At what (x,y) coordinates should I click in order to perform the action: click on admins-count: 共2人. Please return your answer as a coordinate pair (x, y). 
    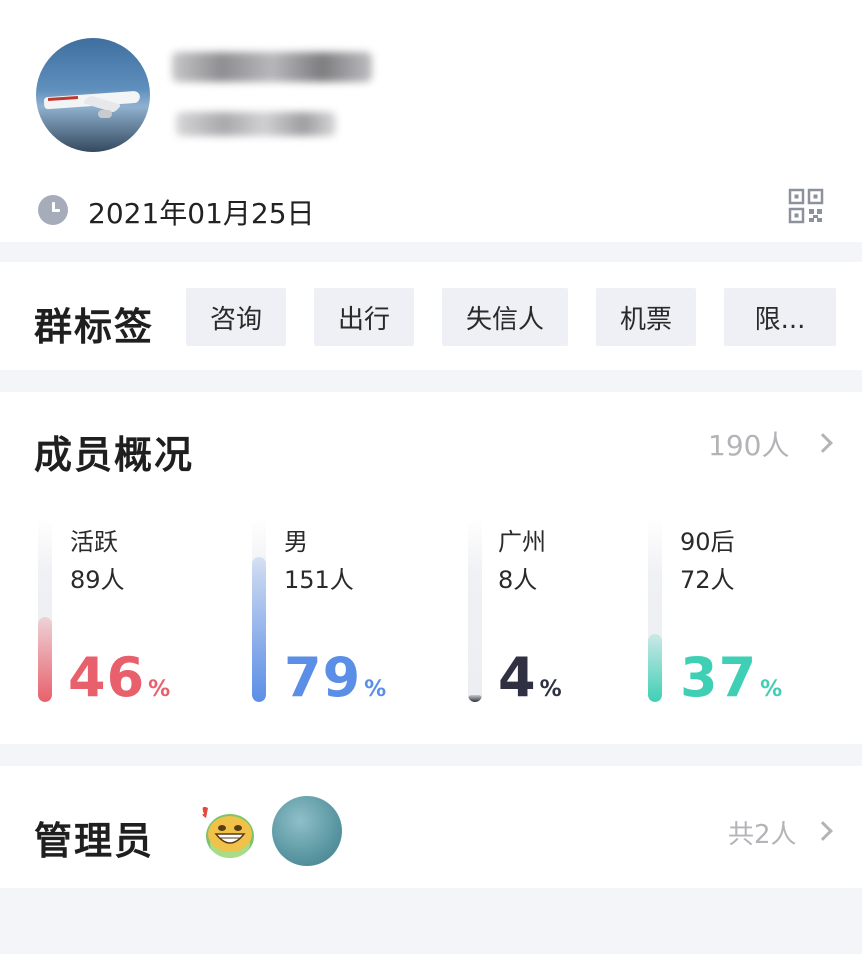
    Looking at the image, I should click on (762, 832).